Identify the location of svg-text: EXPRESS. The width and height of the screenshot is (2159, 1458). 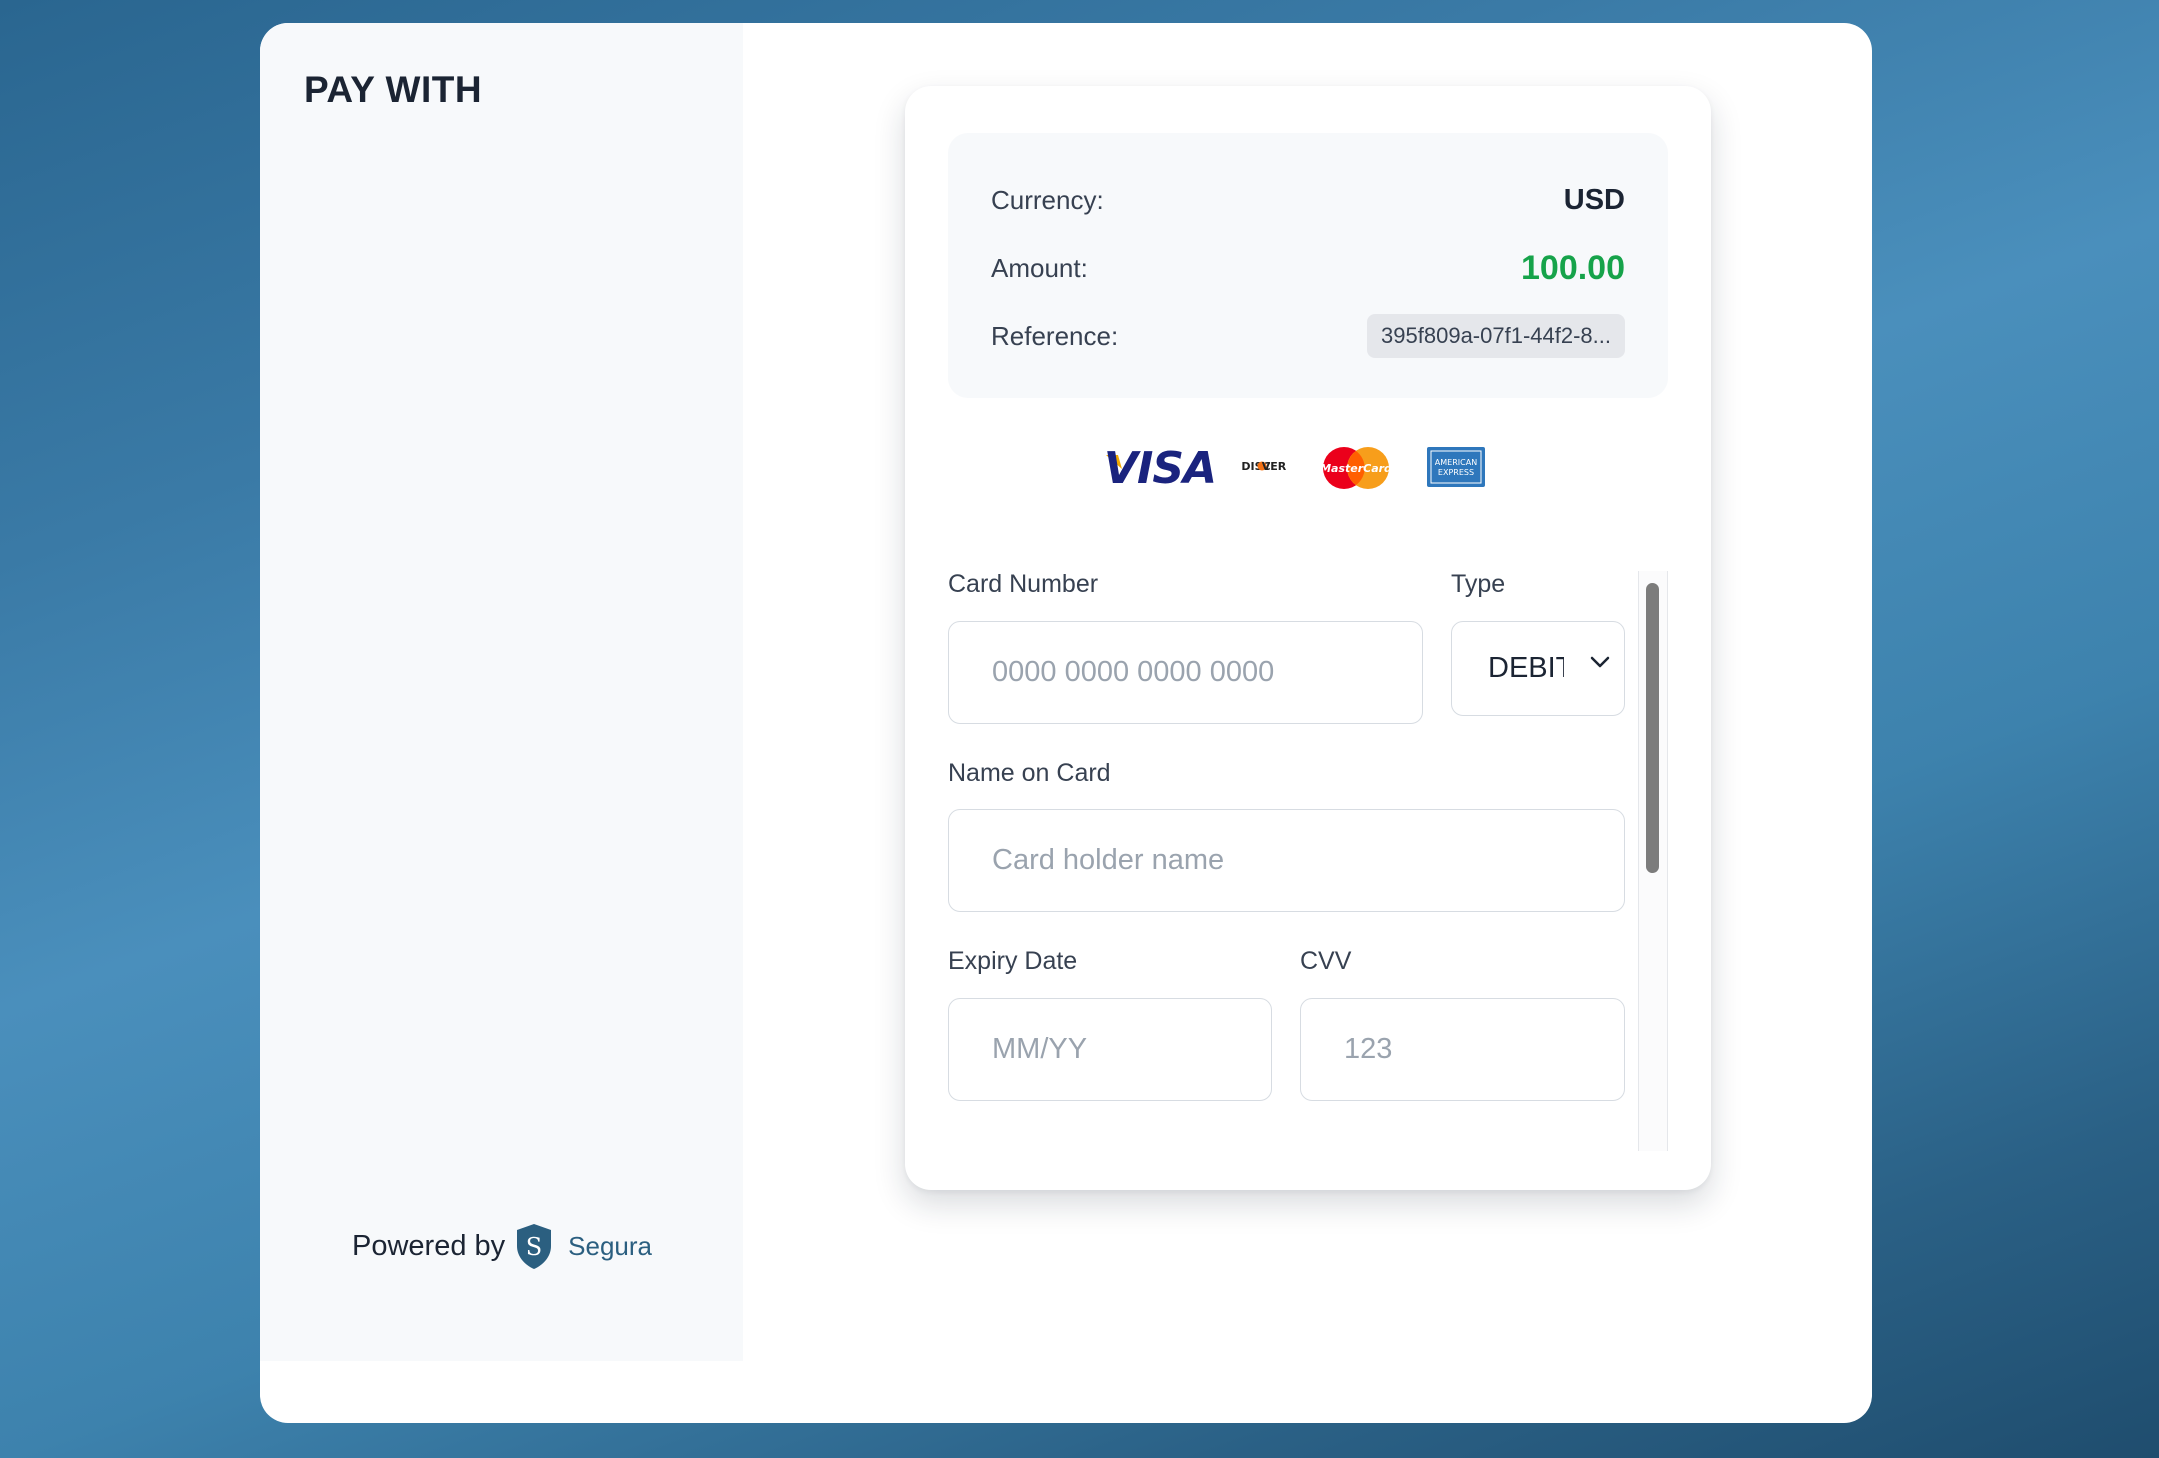
(1456, 472).